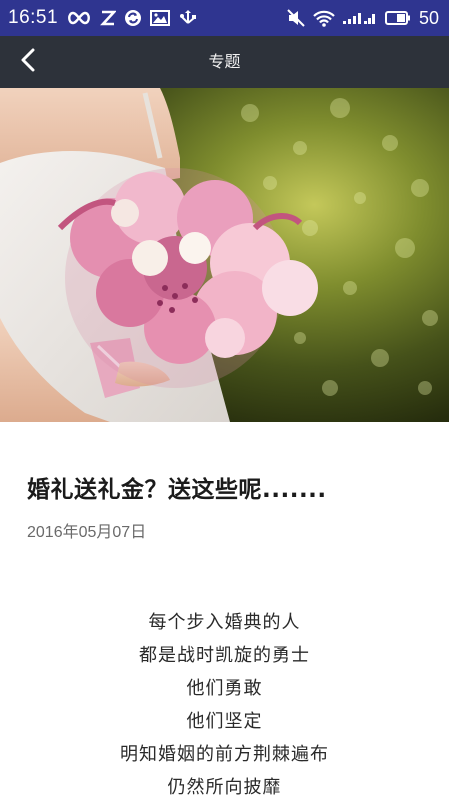 The width and height of the screenshot is (449, 797). I want to click on usb-icon, so click(188, 18).